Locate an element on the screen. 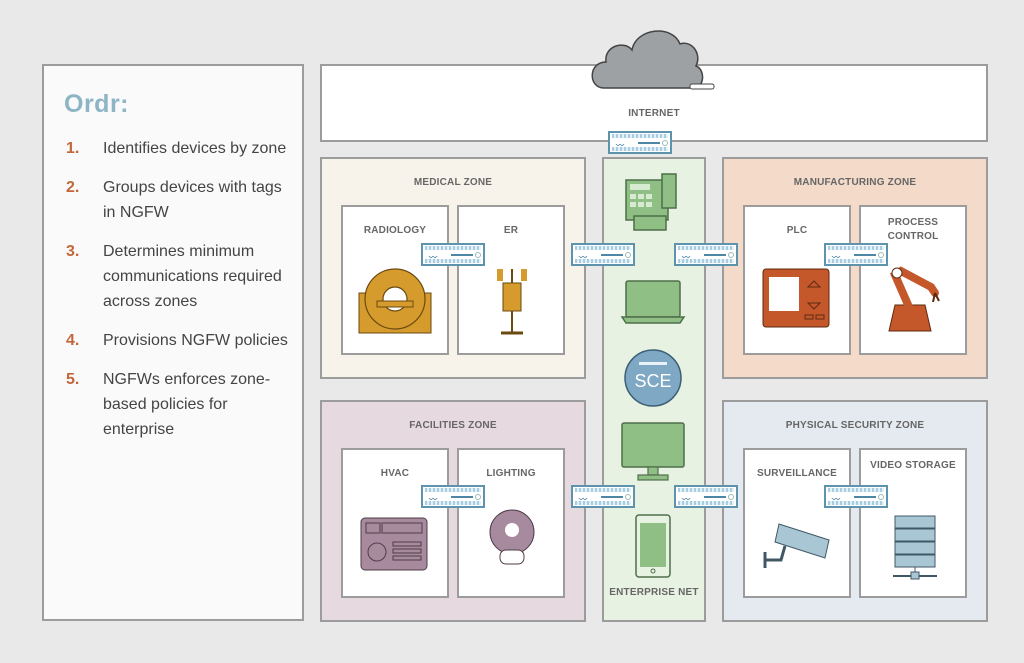 The image size is (1024, 663). step-number: 1. is located at coordinates (73, 148).